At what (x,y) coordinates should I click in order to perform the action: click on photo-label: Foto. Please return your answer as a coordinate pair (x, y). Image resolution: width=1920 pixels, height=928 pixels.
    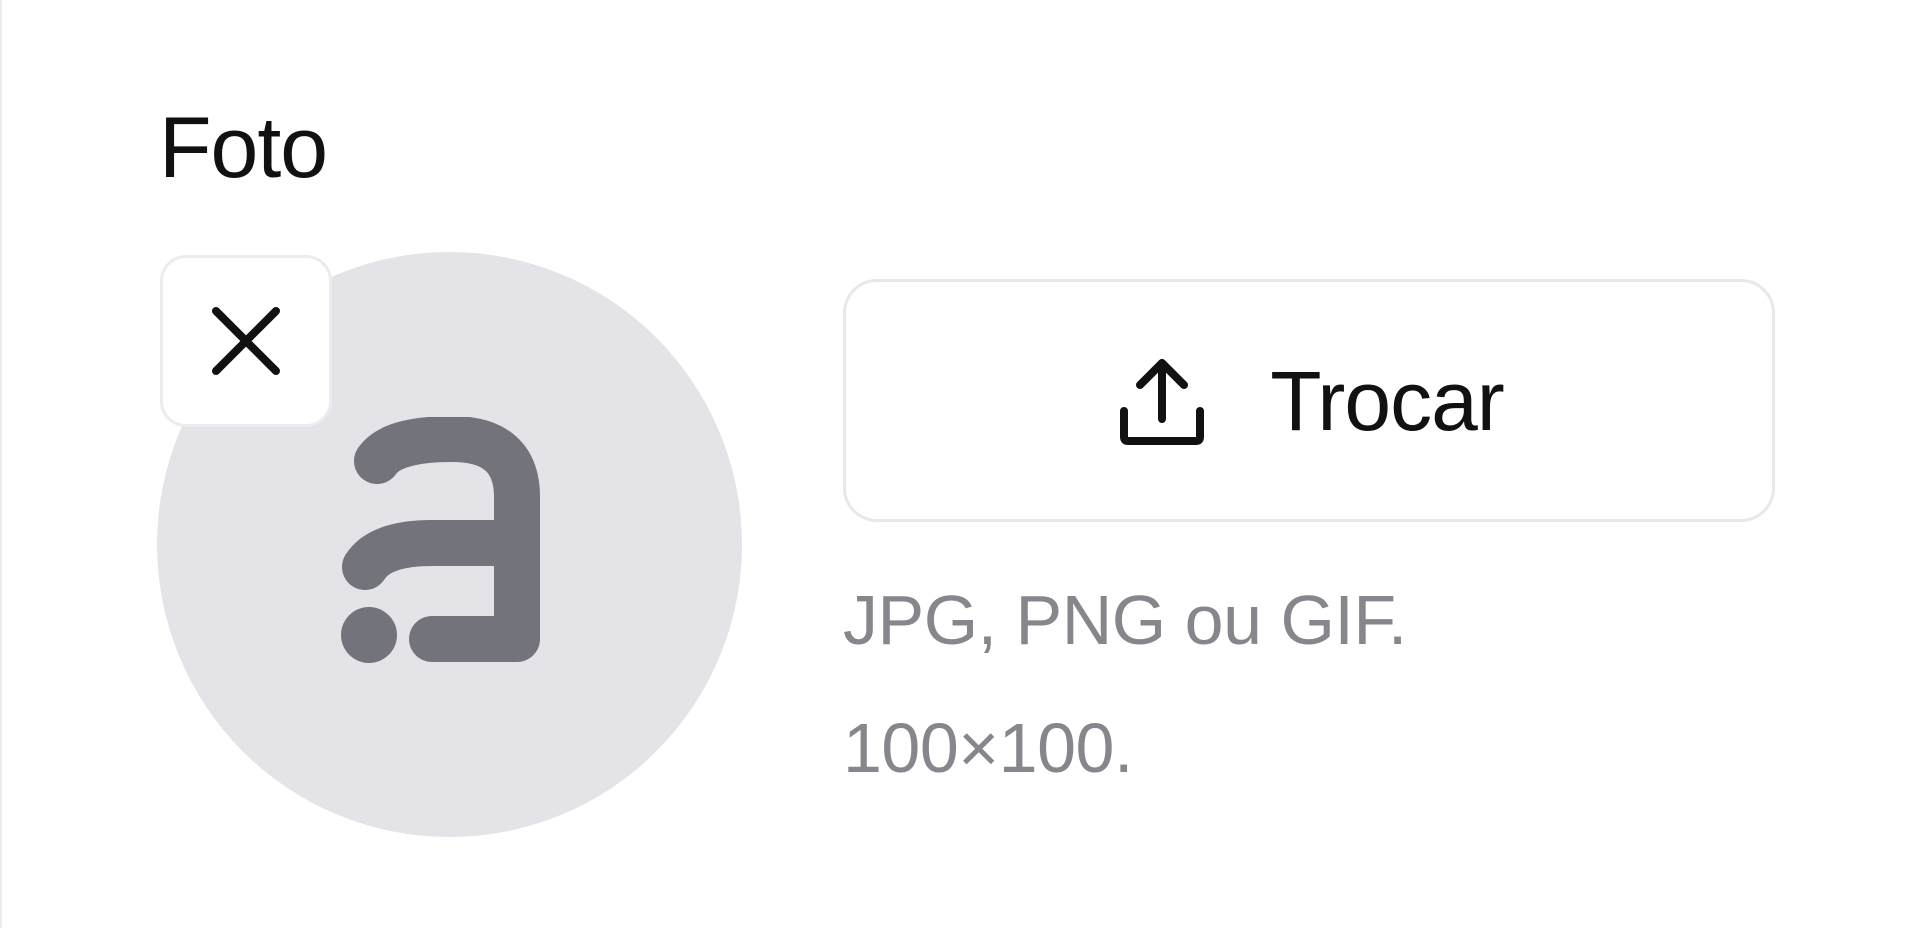
    Looking at the image, I should click on (243, 148).